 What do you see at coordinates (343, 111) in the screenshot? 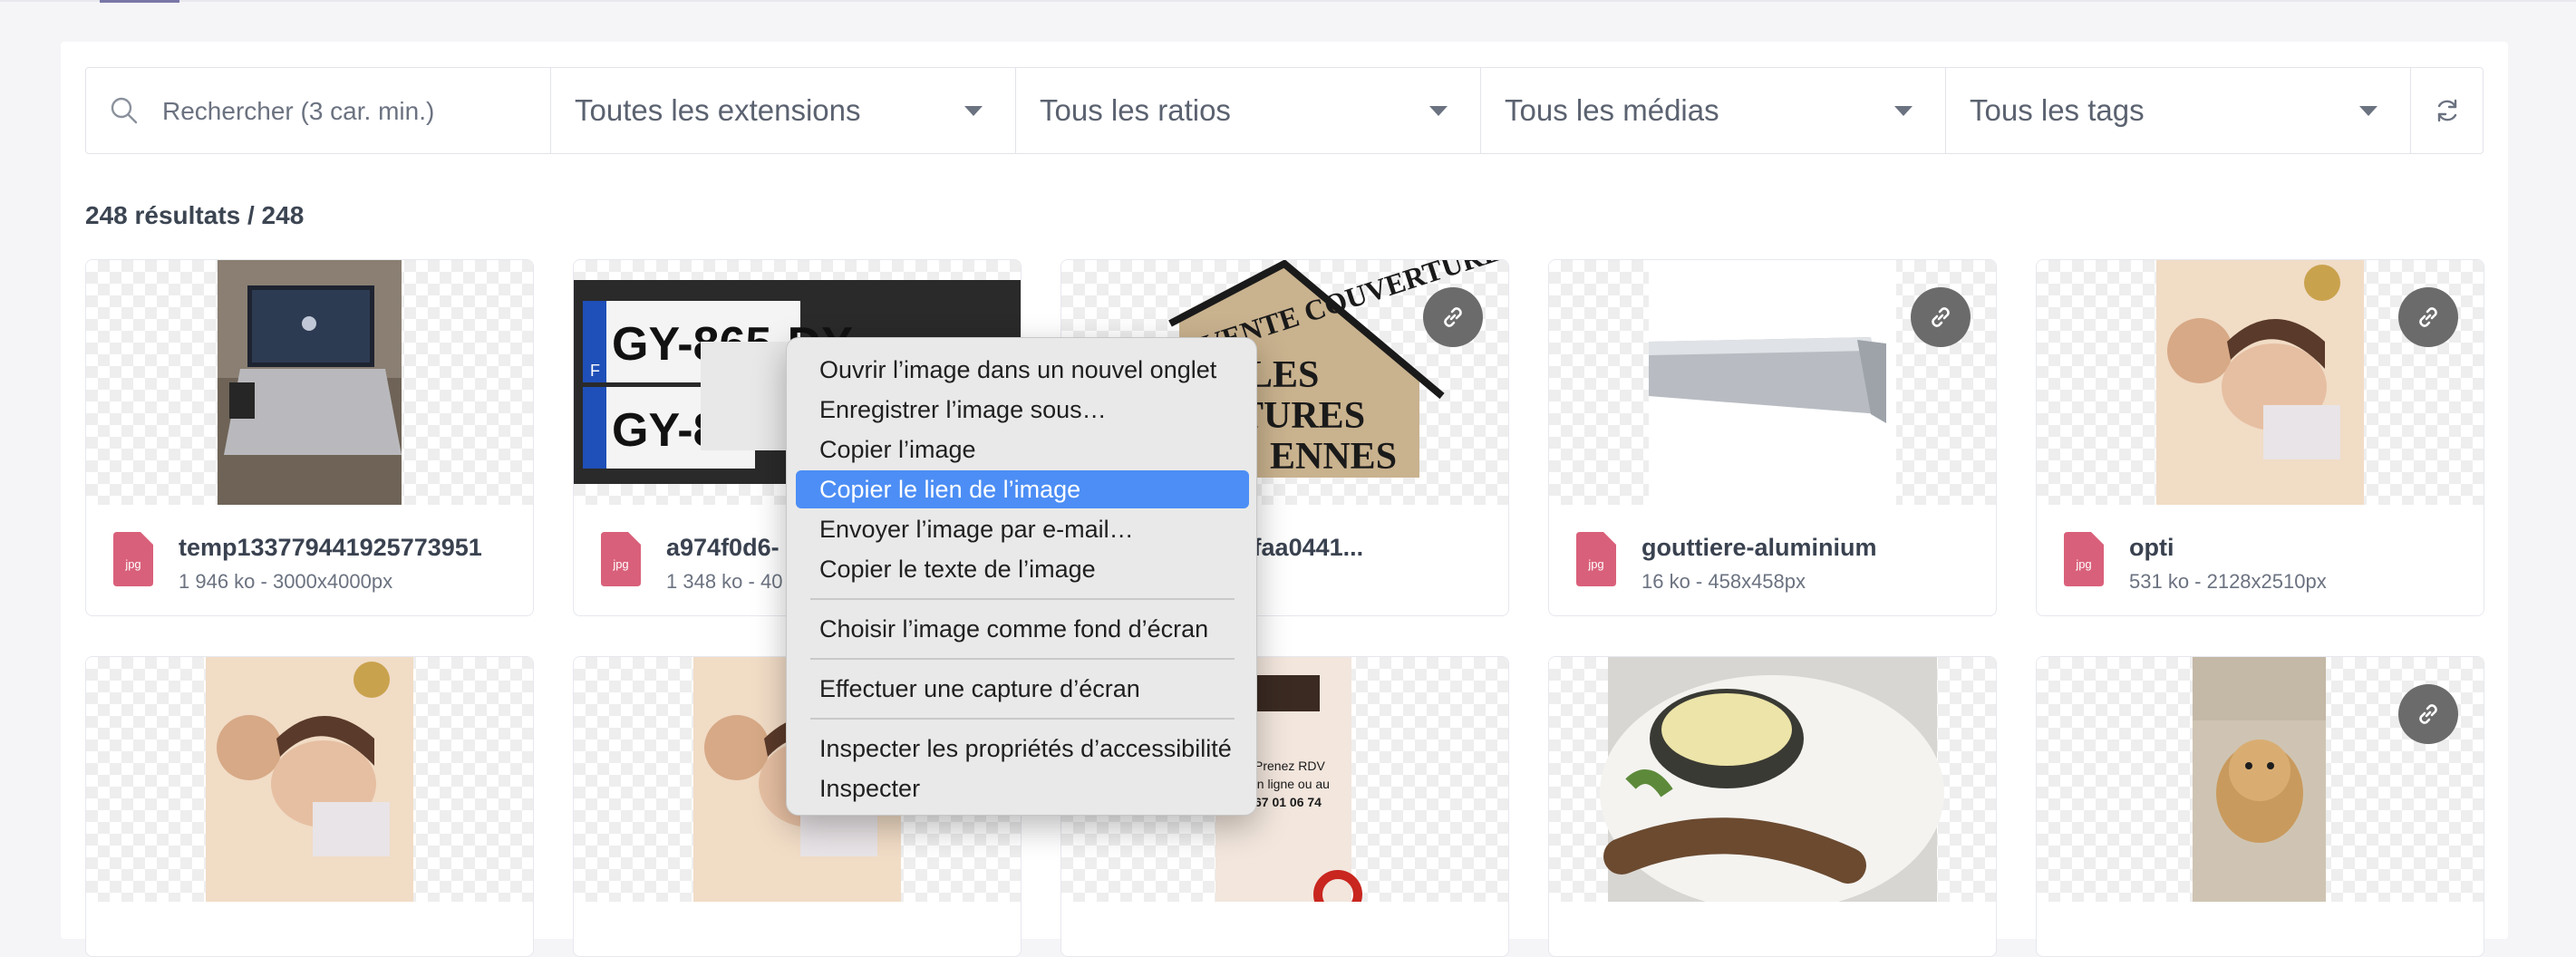
I see `search-input` at bounding box center [343, 111].